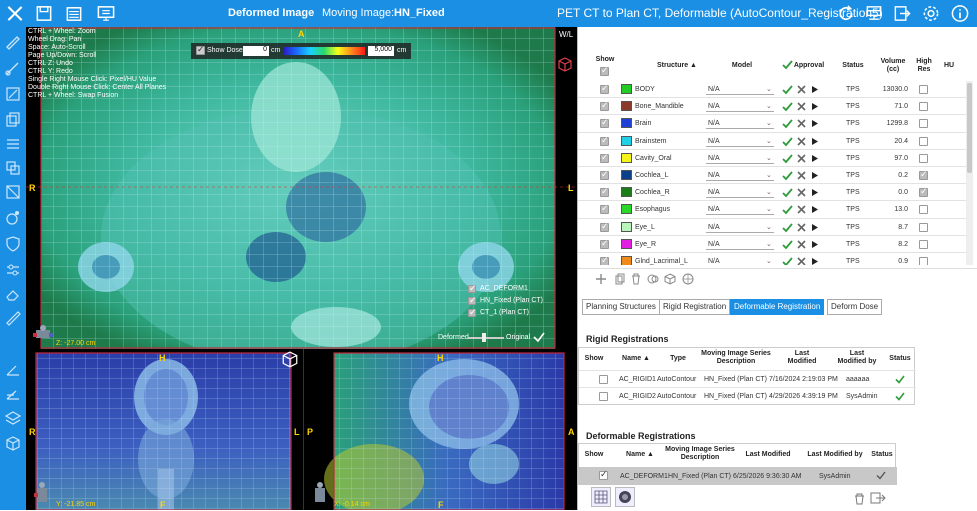 The height and width of the screenshot is (511, 977). Describe the element at coordinates (653, 158) in the screenshot. I see `structure-name: Cavity_Oral` at that location.